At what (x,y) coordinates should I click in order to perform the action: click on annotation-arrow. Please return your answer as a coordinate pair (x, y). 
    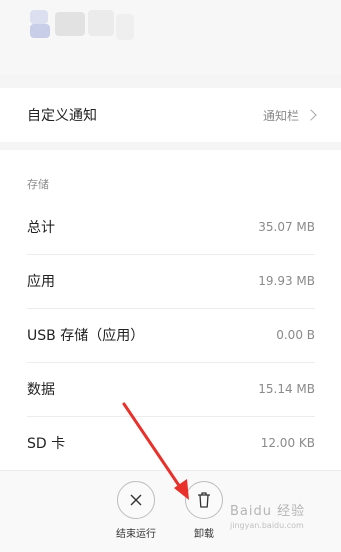
    Looking at the image, I should click on (155, 451).